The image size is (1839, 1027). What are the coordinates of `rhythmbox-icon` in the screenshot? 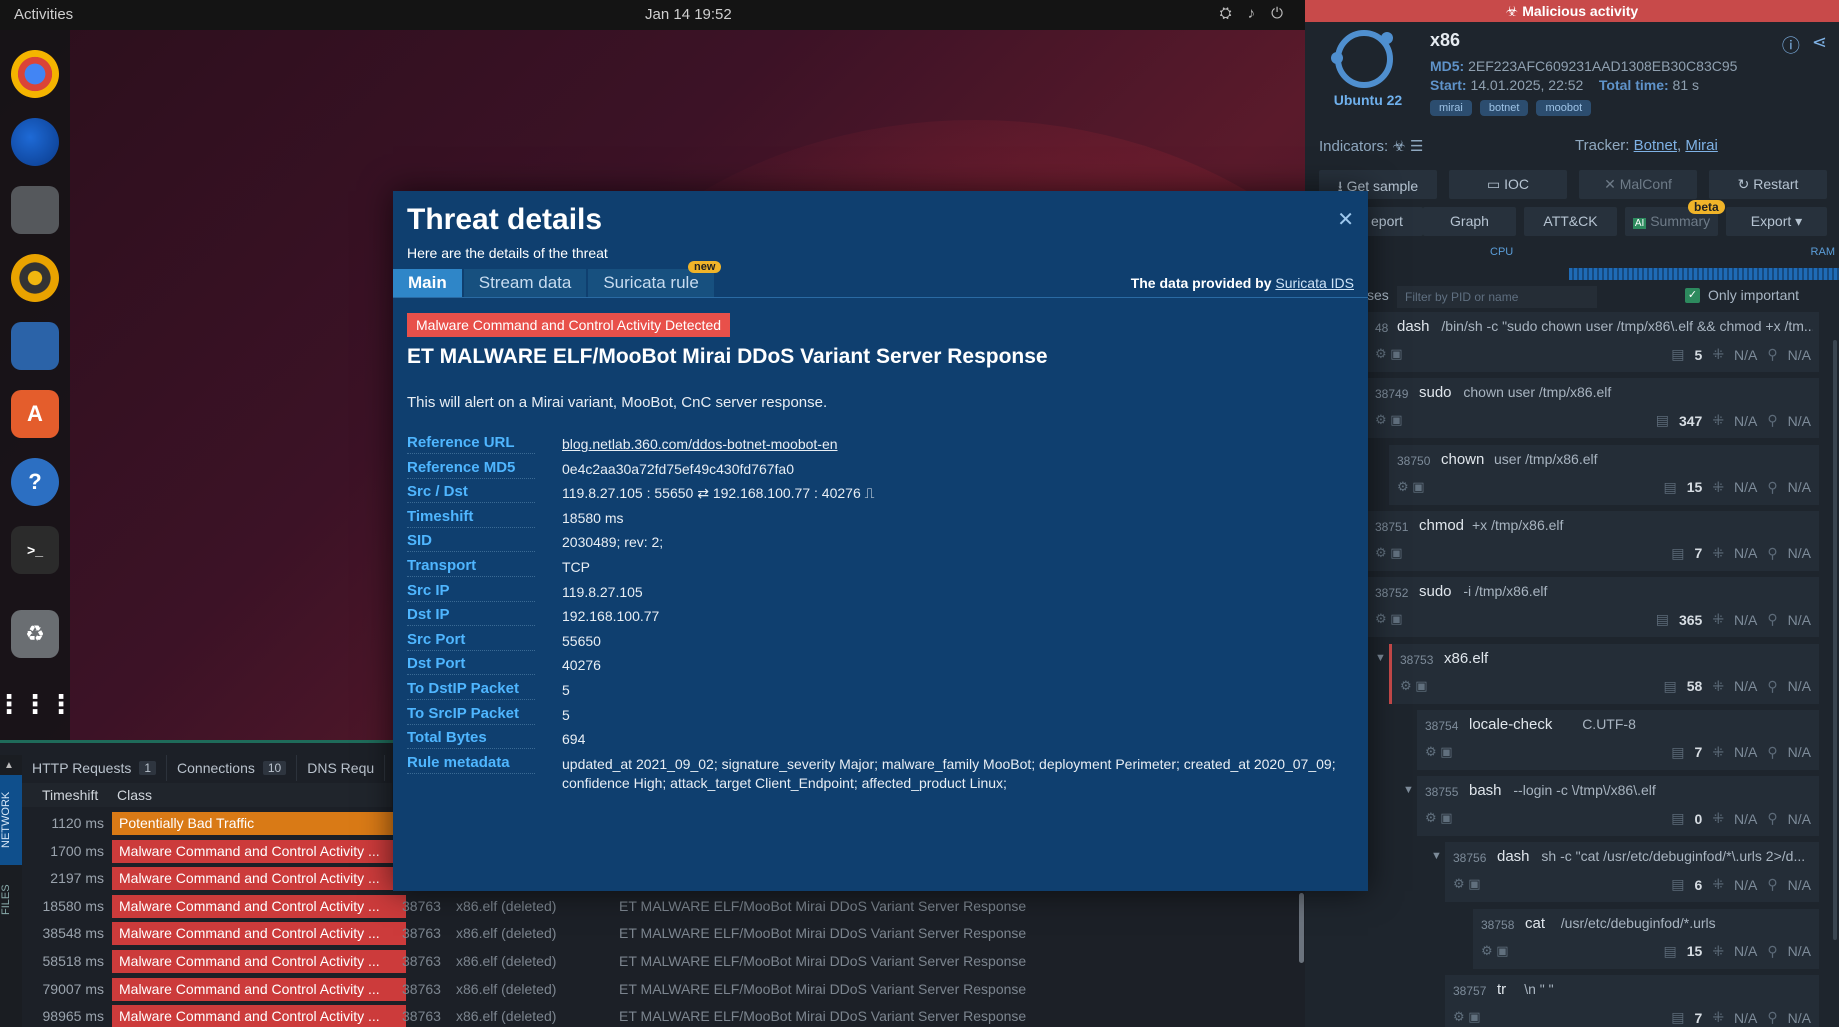 It's located at (35, 278).